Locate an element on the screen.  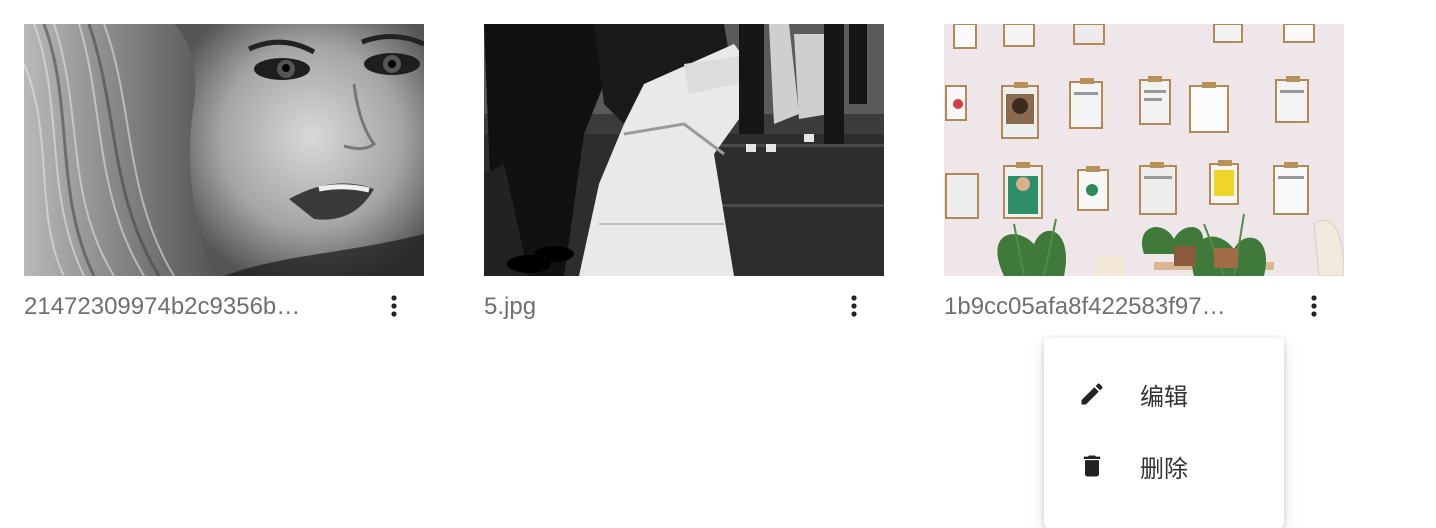
menu-item-label: 编辑 is located at coordinates (1164, 396).